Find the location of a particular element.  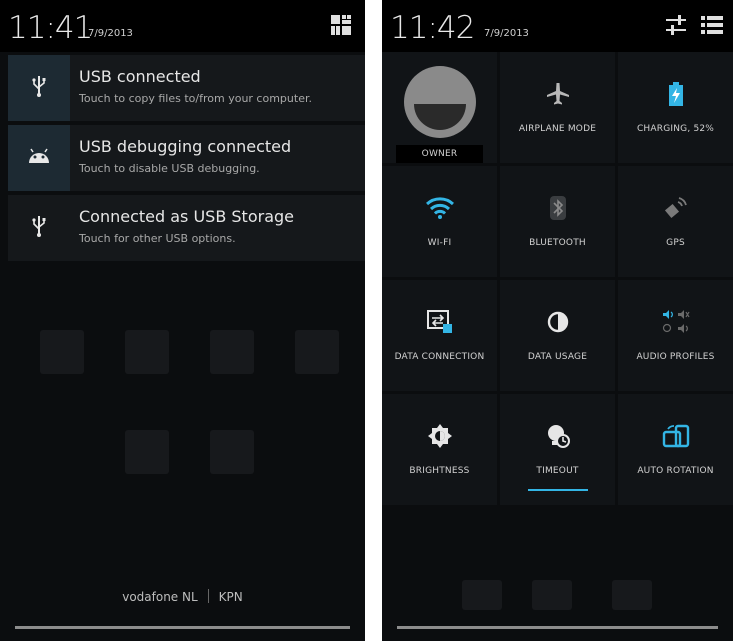

tile-owner: OWNER is located at coordinates (439, 107).